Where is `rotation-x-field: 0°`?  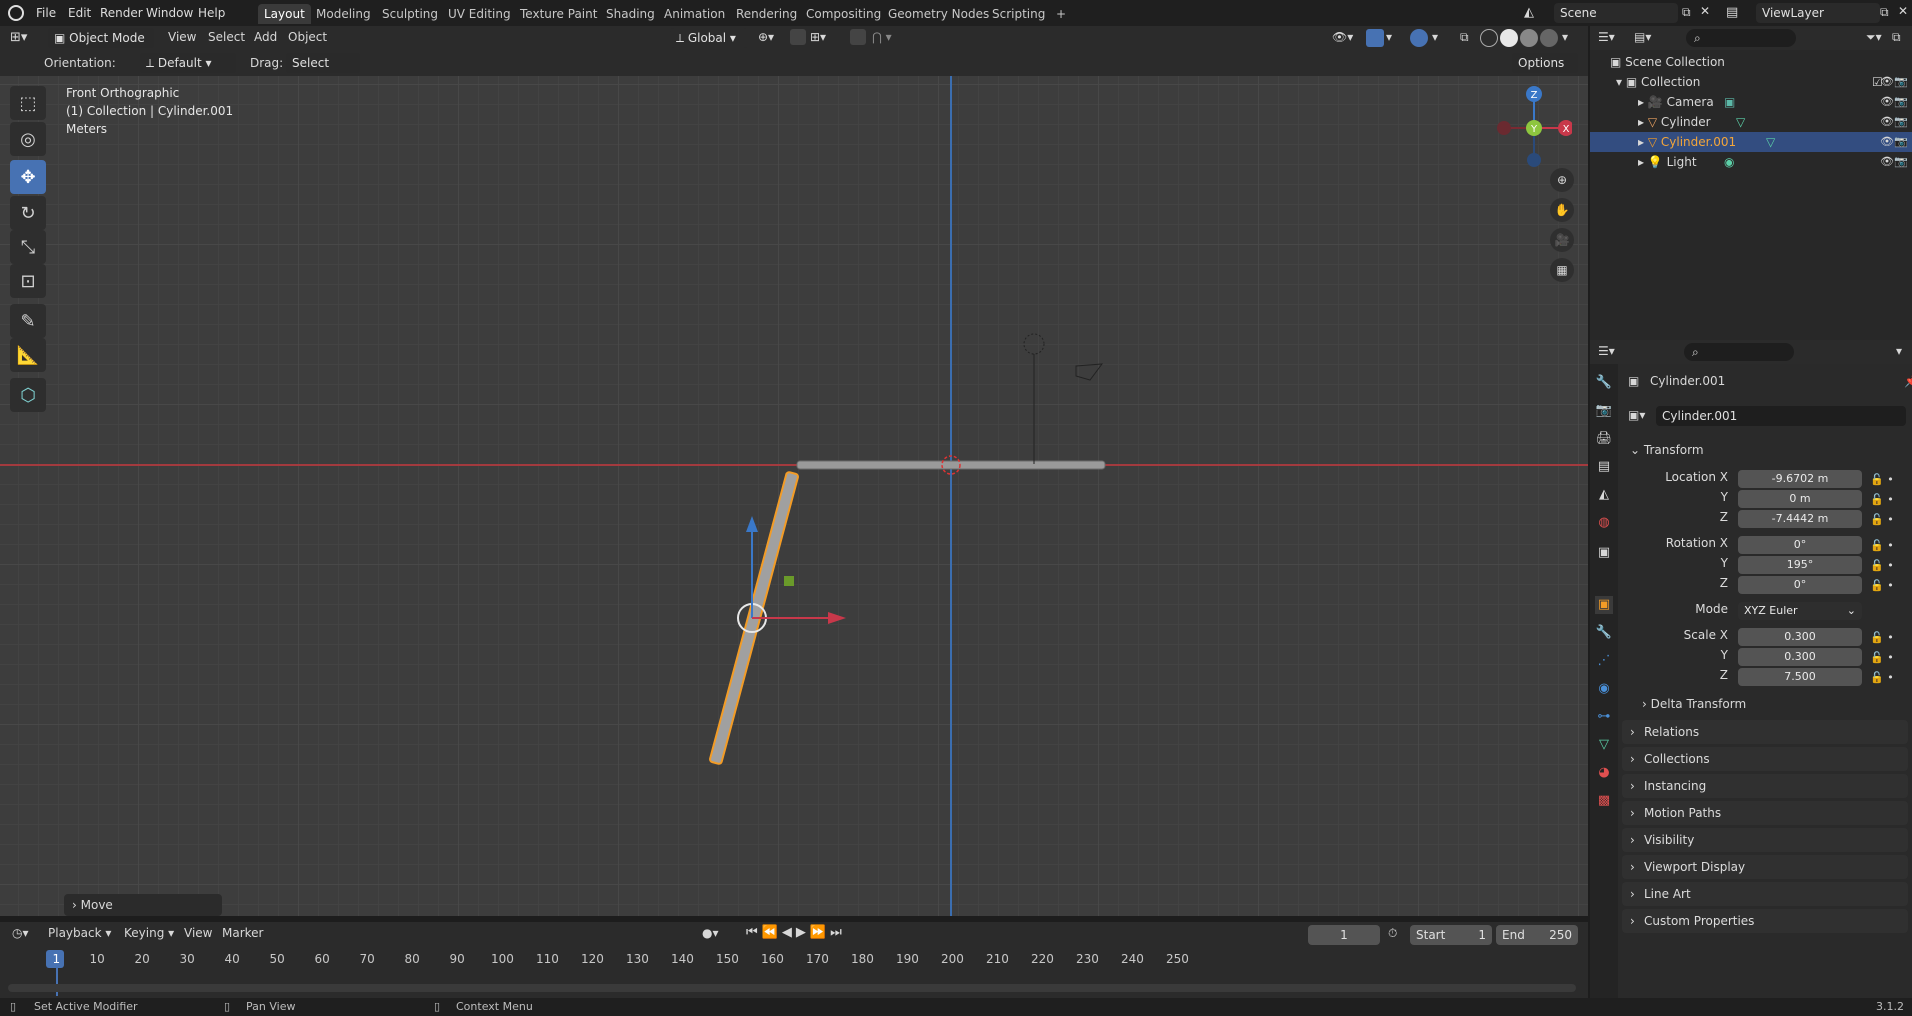 rotation-x-field: 0° is located at coordinates (1800, 545).